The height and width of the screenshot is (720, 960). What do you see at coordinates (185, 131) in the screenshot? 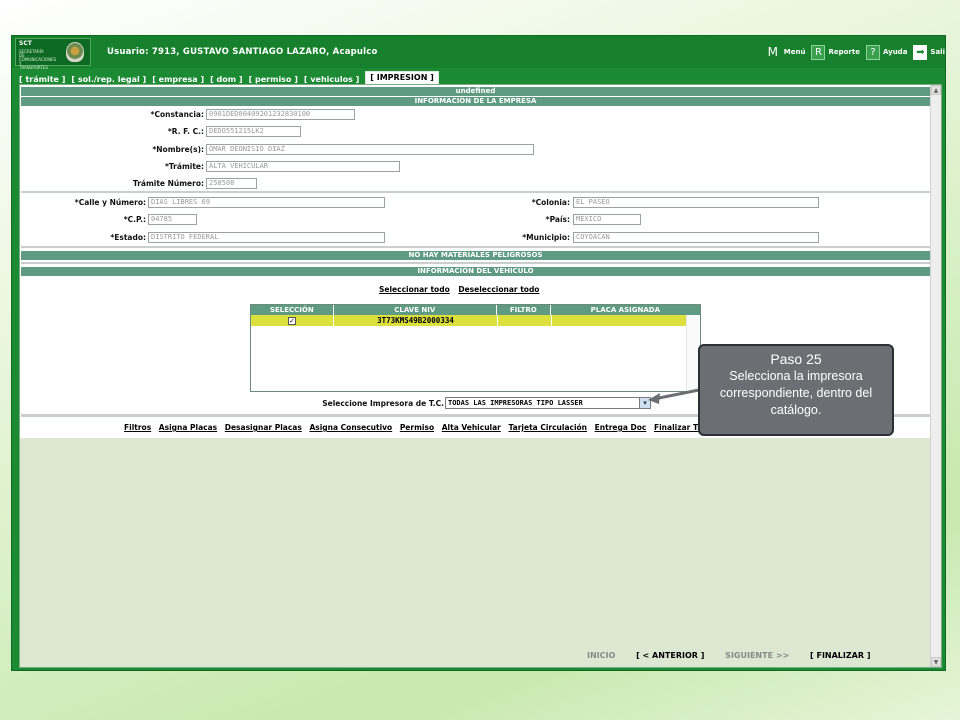
I see `rfc-label: *R. F. C.:` at bounding box center [185, 131].